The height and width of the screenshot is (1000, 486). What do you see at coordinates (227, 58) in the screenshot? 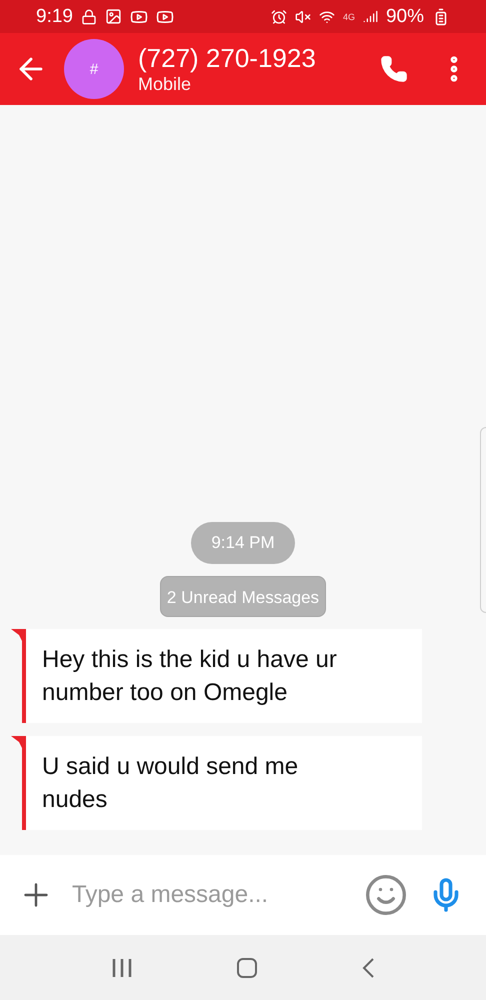
I see `contact-number: (727) 270-1923` at bounding box center [227, 58].